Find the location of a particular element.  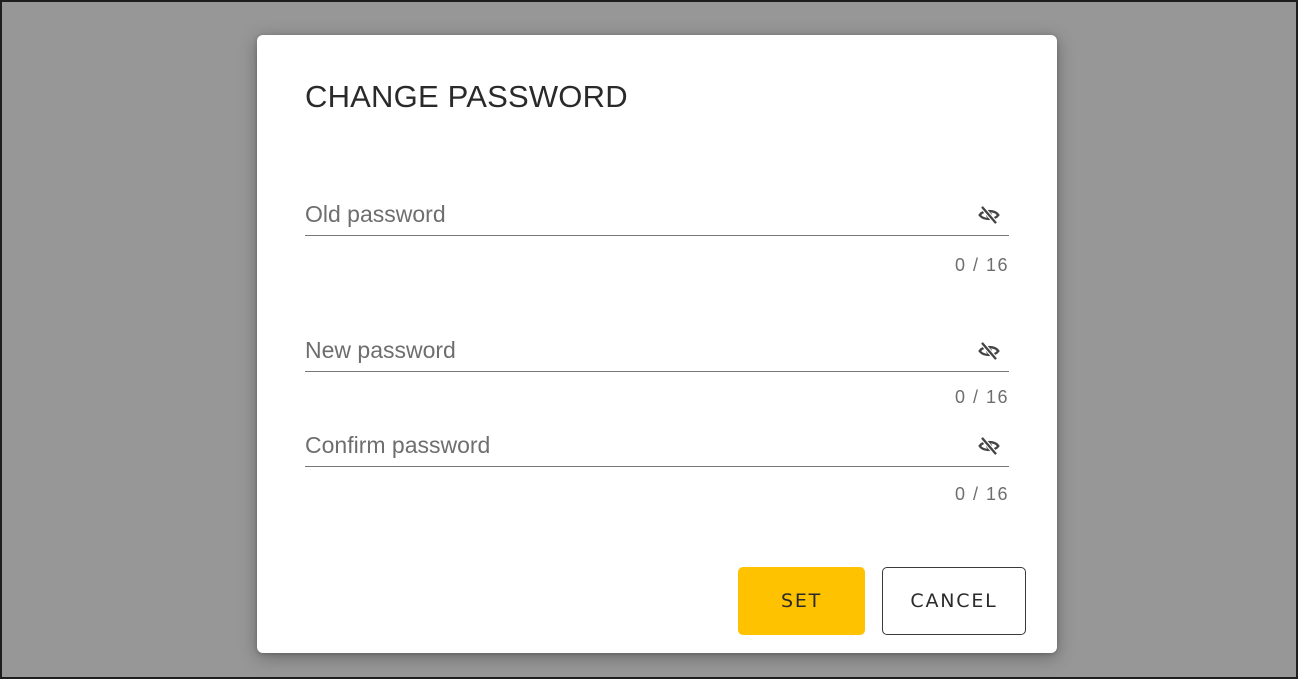

dialog-title: CHANGE PASSWORD is located at coordinates (466, 96).